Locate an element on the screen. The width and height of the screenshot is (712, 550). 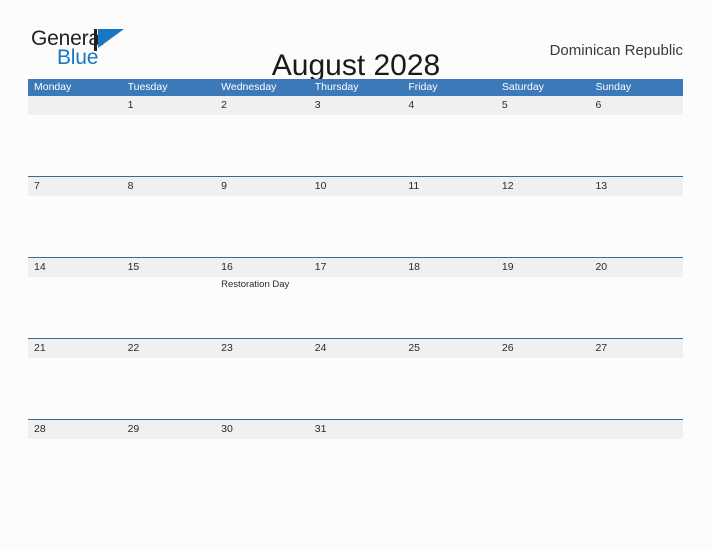
day-number: 8 is located at coordinates (130, 186).